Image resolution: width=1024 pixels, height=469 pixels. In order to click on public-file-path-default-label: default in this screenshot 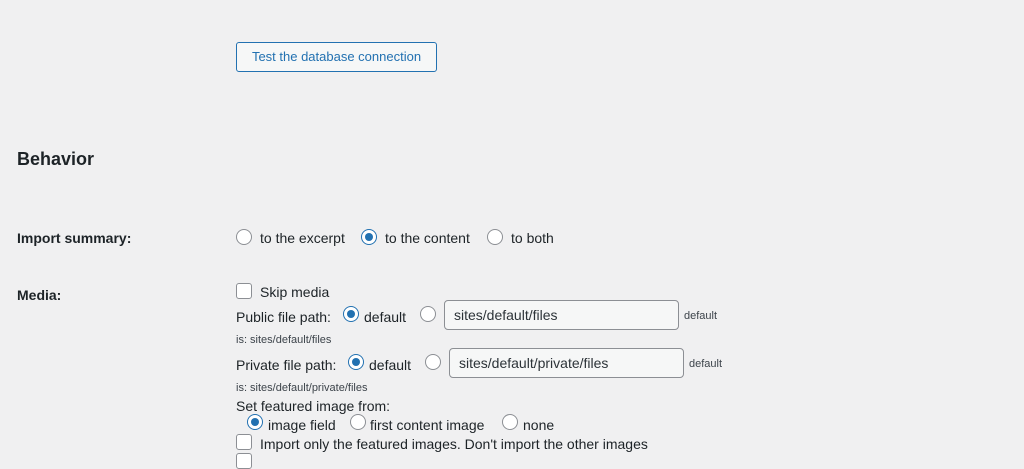, I will do `click(385, 317)`.